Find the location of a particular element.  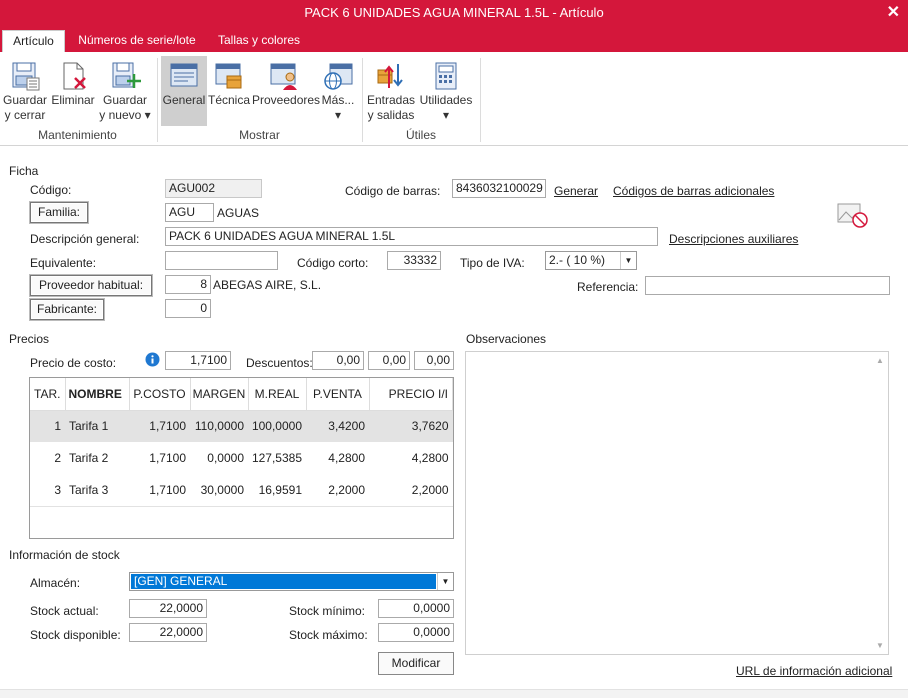

suppliers-label: Proveedores is located at coordinates (286, 100).